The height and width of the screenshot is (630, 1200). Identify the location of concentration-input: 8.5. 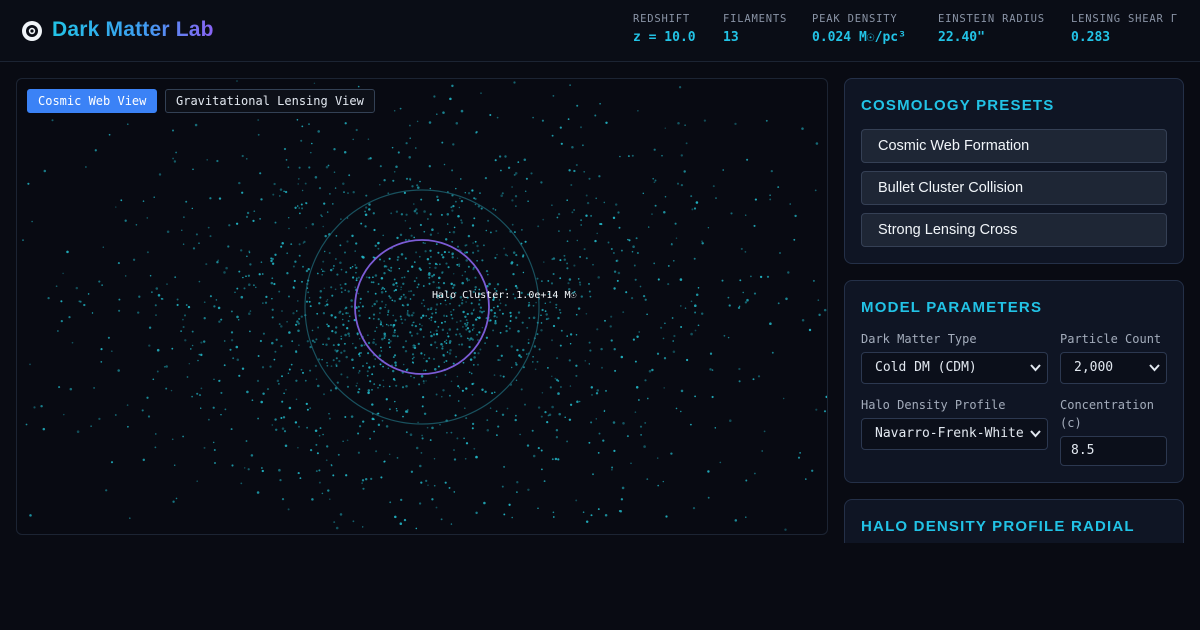
(1113, 451).